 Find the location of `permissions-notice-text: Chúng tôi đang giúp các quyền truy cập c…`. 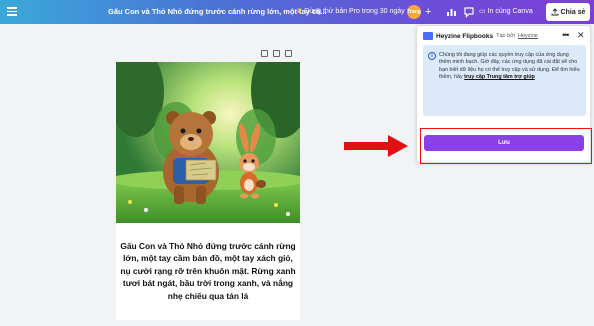

permissions-notice-text: Chúng tôi đang giúp các quyền truy cập c… is located at coordinates (510, 67).